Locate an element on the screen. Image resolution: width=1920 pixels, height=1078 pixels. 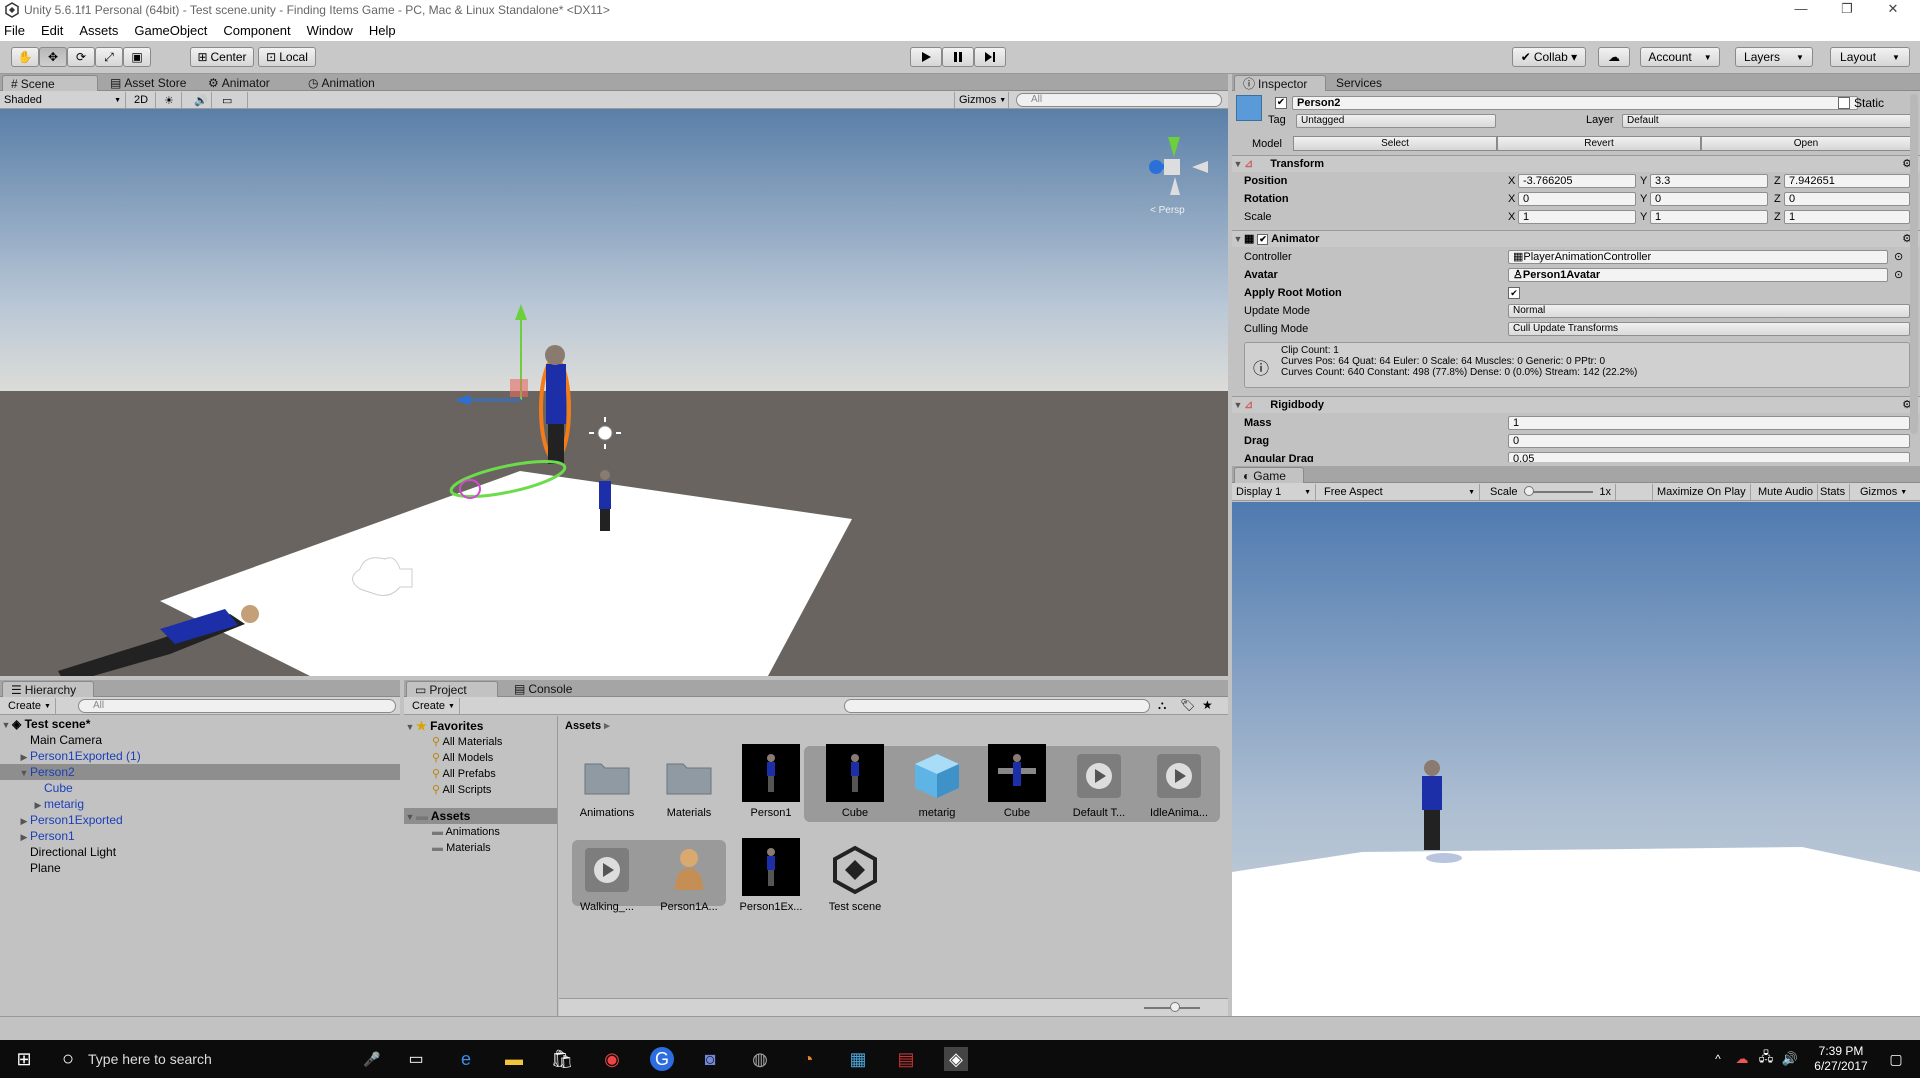
menu-file: File is located at coordinates (14, 30).